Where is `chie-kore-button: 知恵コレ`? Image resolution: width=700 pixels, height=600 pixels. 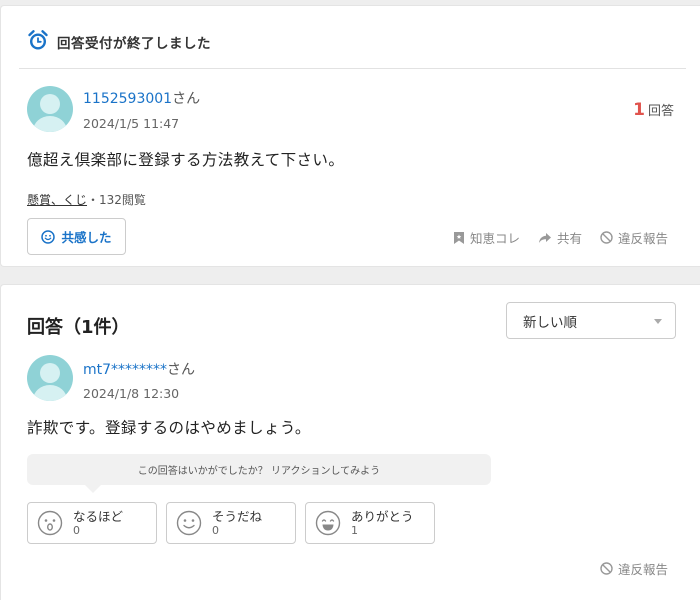 chie-kore-button: 知恵コレ is located at coordinates (486, 237).